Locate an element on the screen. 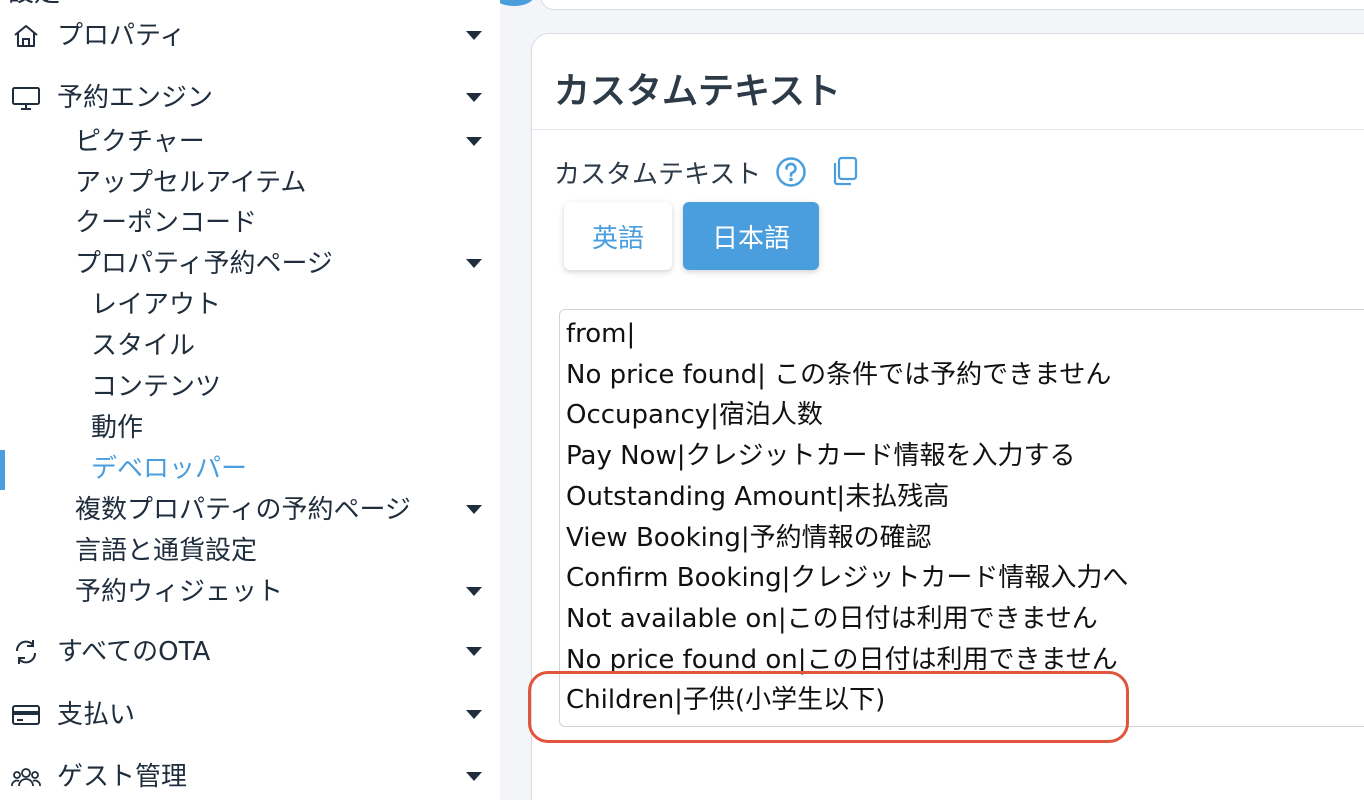  card-title: カスタムテキスト is located at coordinates (697, 91).